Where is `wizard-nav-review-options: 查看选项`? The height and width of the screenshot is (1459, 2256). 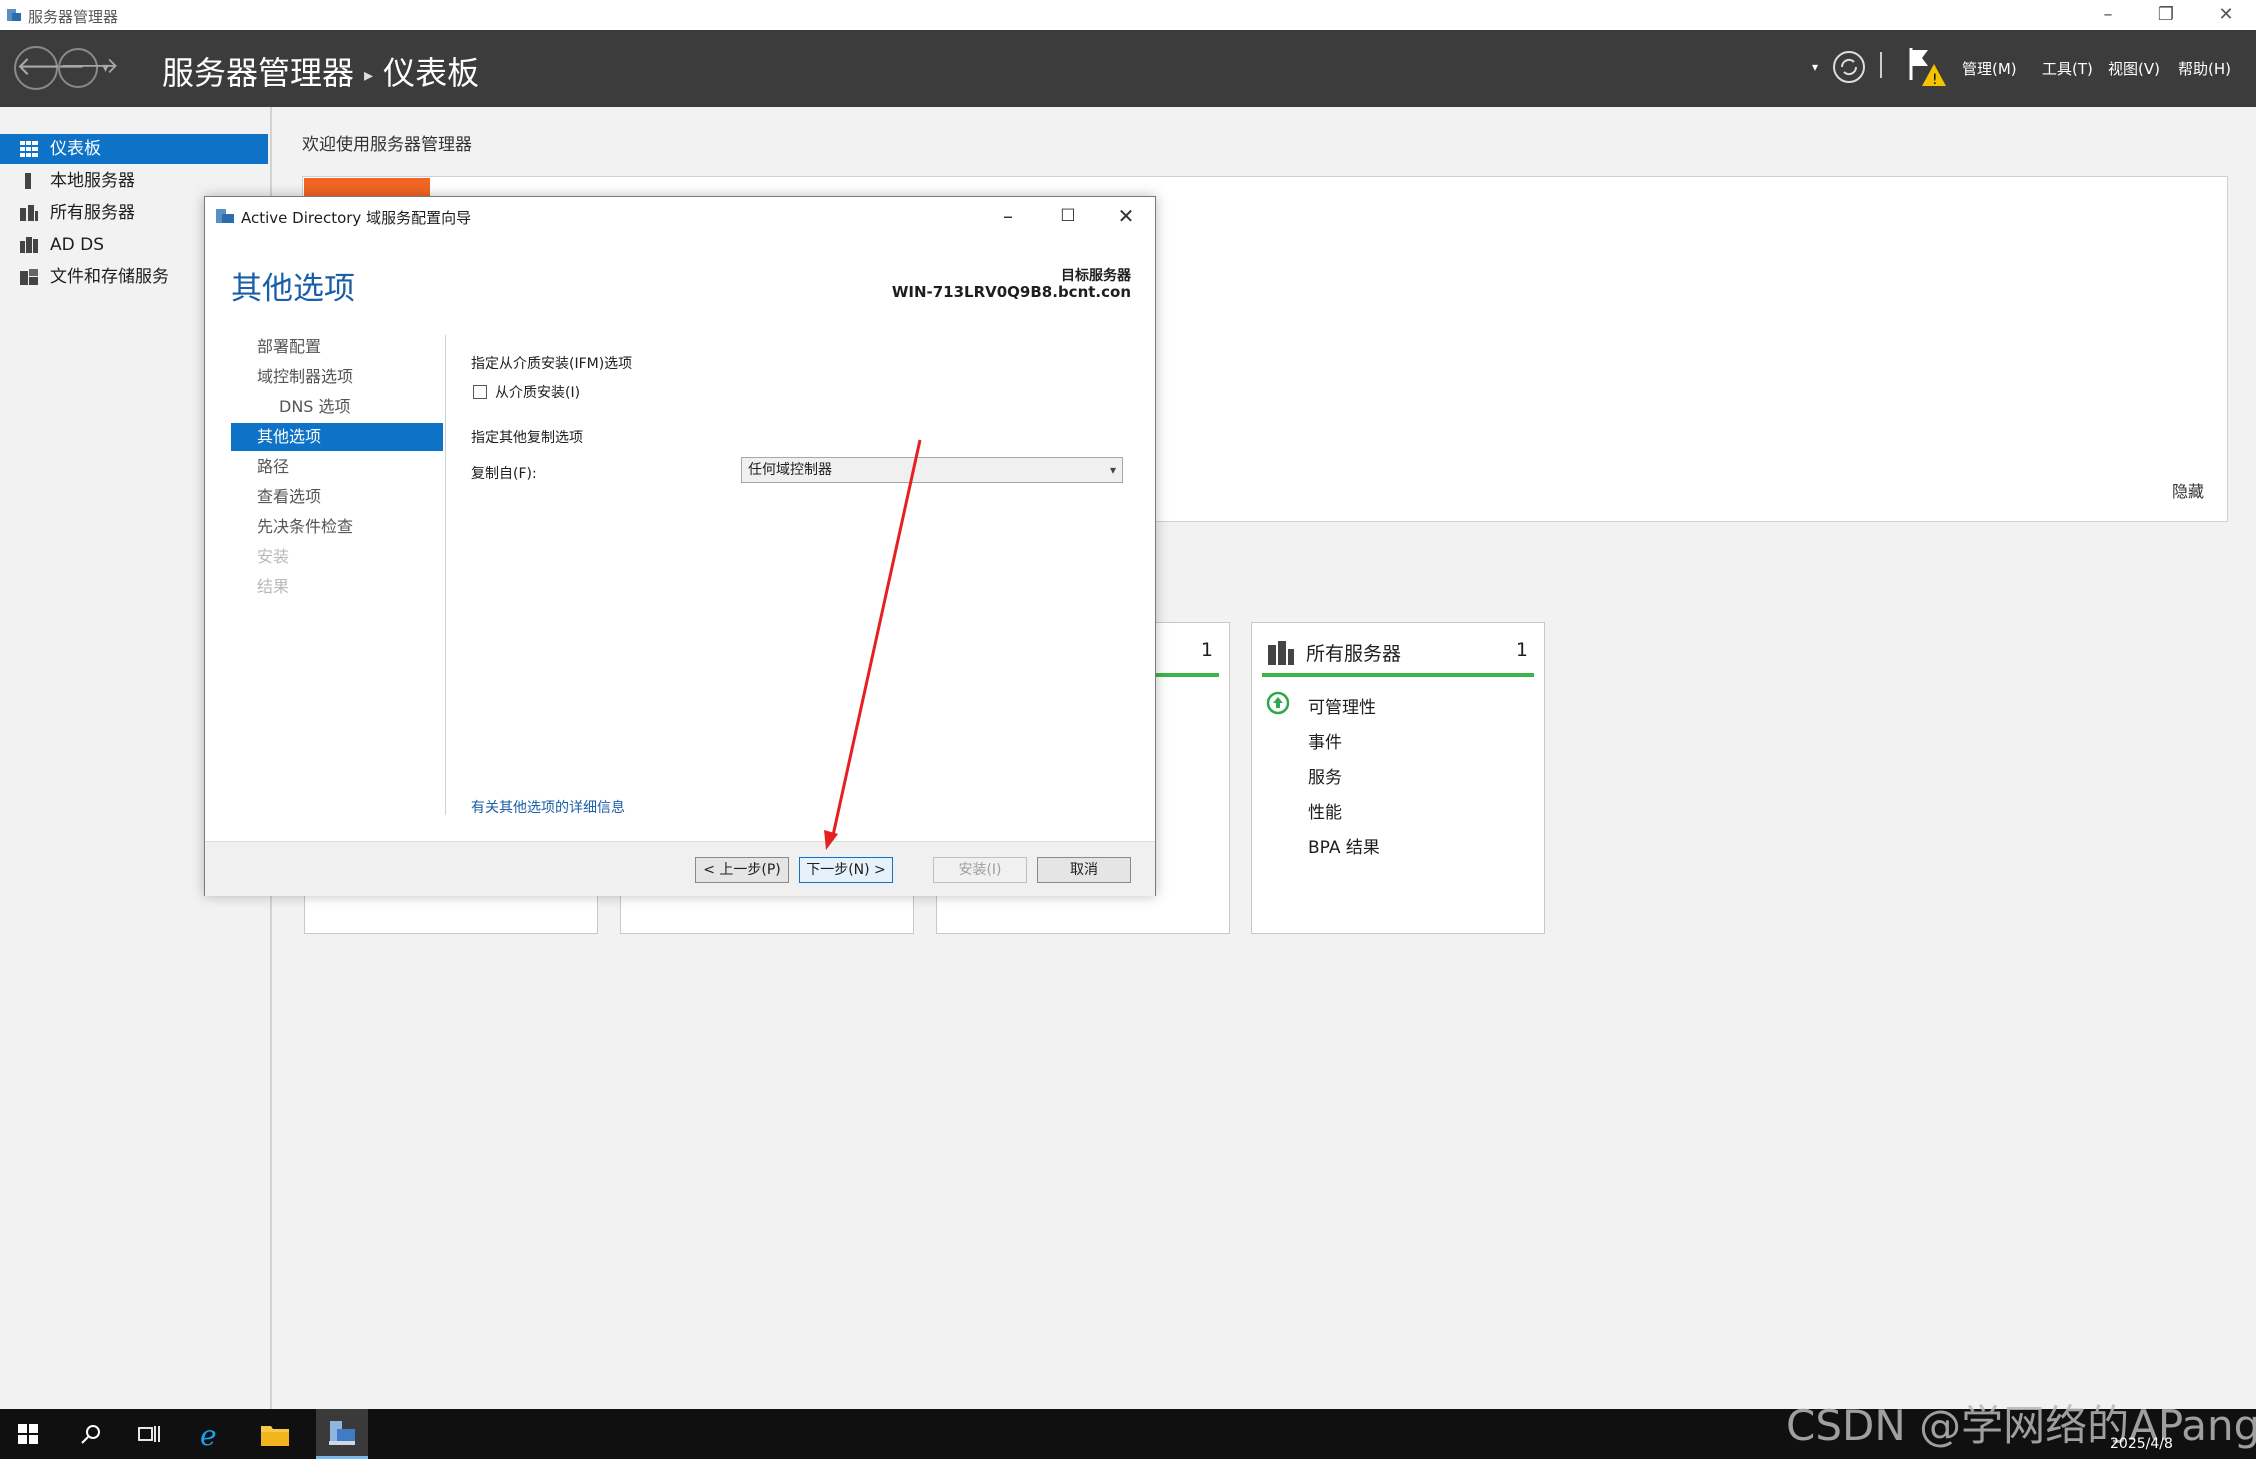
wizard-nav-review-options: 查看选项 is located at coordinates (337, 497).